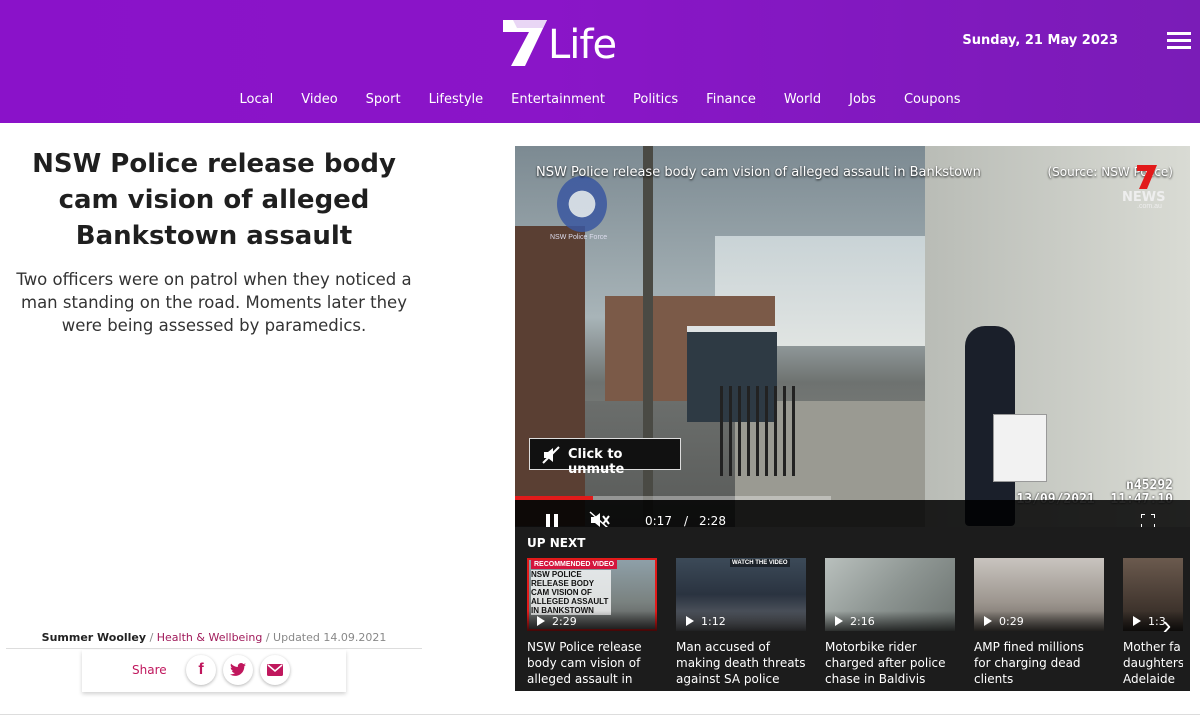 The image size is (1200, 726). I want to click on video-bag, so click(1020, 448).